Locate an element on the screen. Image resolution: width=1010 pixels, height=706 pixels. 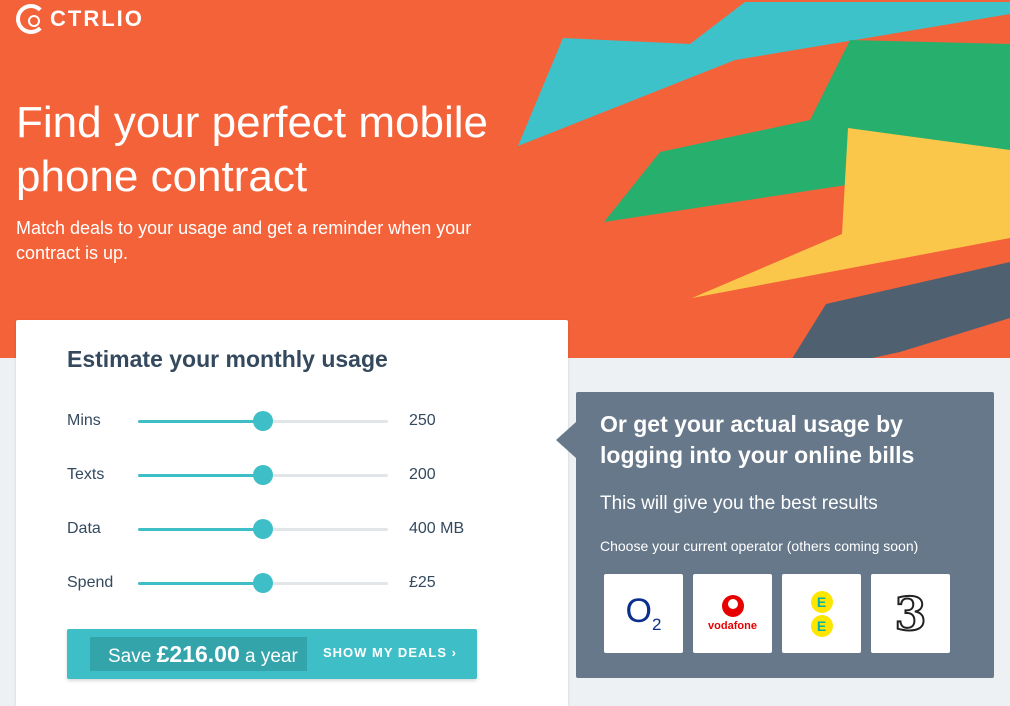
logo-text: CTRLIO is located at coordinates (97, 18).